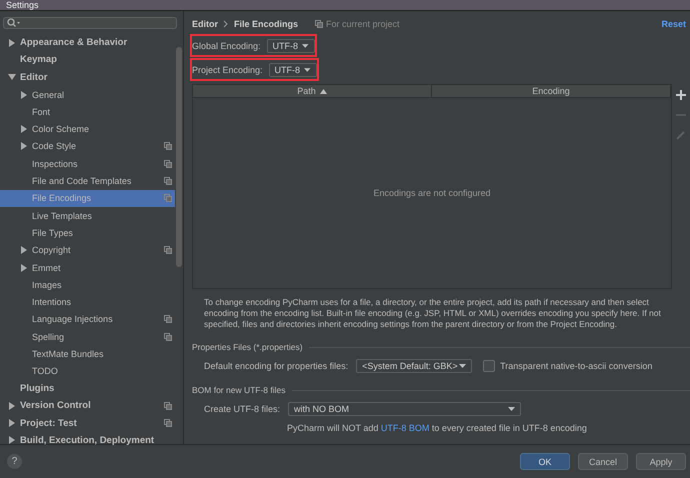 Image resolution: width=690 pixels, height=478 pixels. Describe the element at coordinates (87, 111) in the screenshot. I see `tree-item: Font` at that location.